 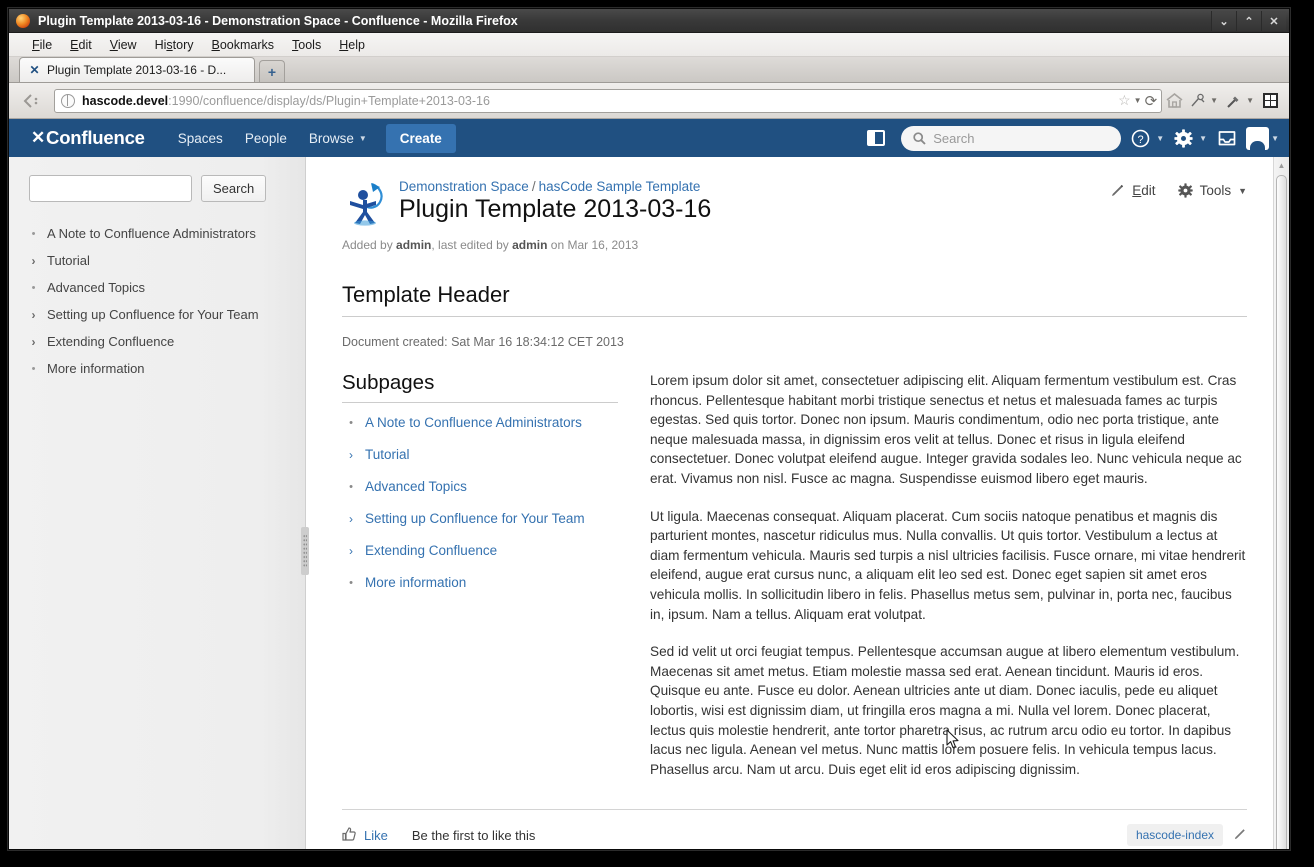 What do you see at coordinates (174, 45) in the screenshot?
I see `menu-history: History` at bounding box center [174, 45].